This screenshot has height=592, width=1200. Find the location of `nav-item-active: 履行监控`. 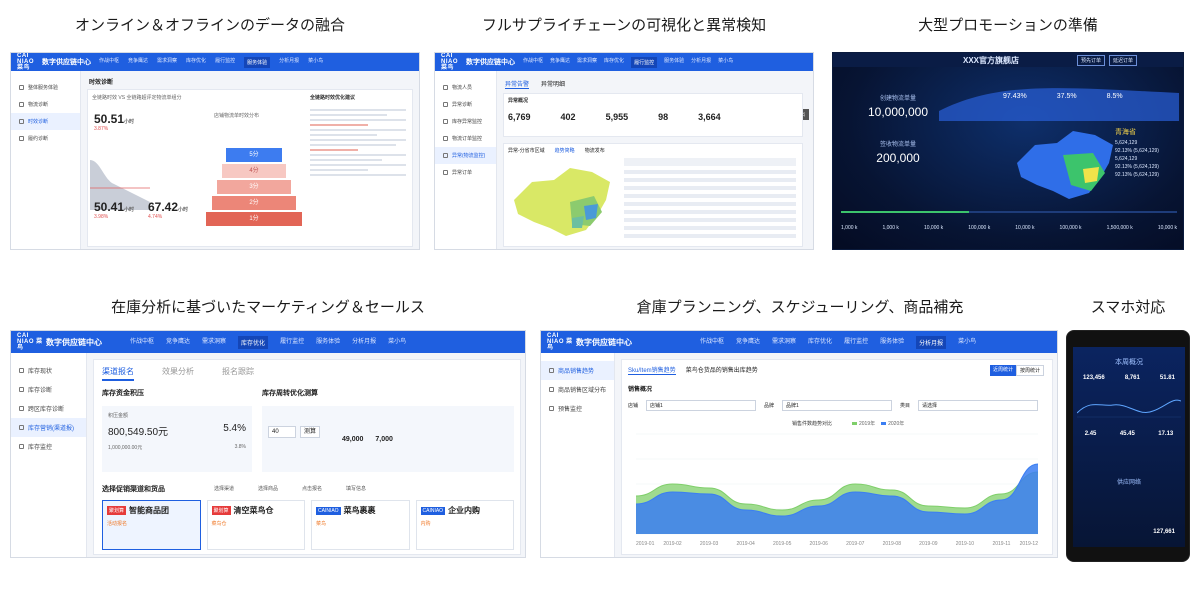

nav-item-active: 履行监控 is located at coordinates (644, 62).